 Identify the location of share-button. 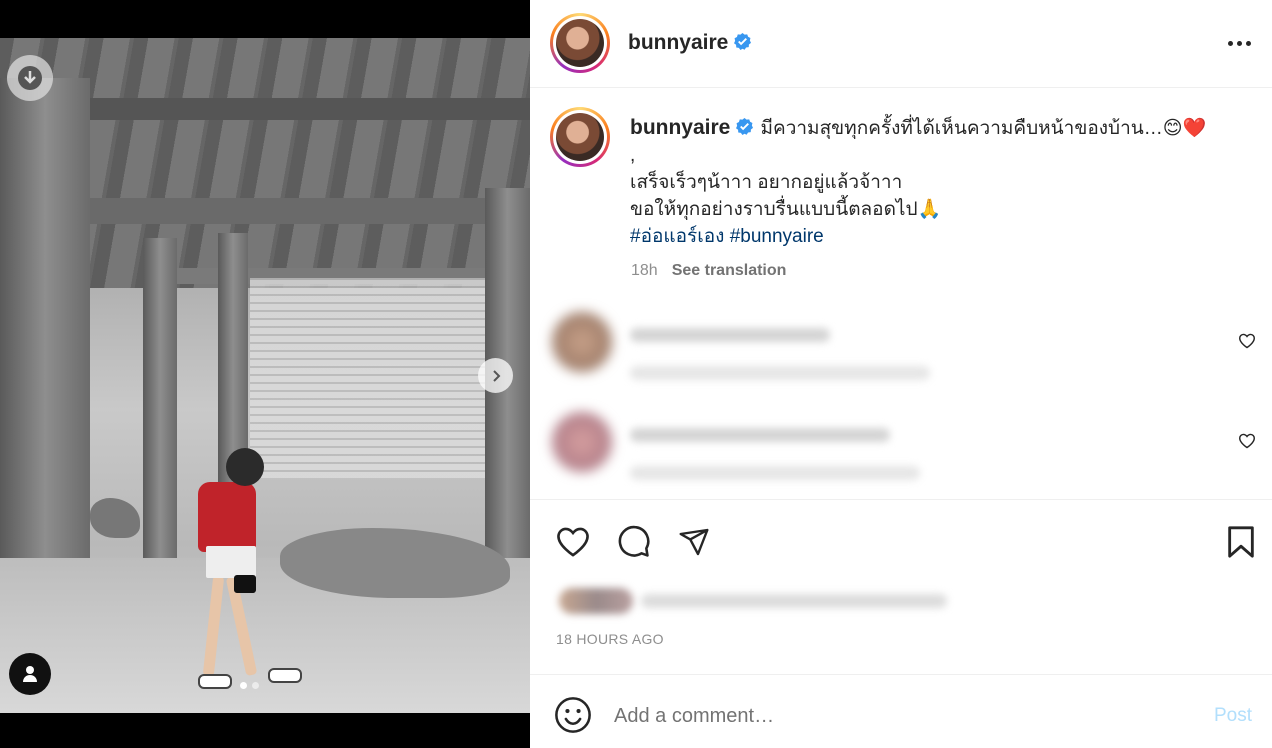
(694, 542).